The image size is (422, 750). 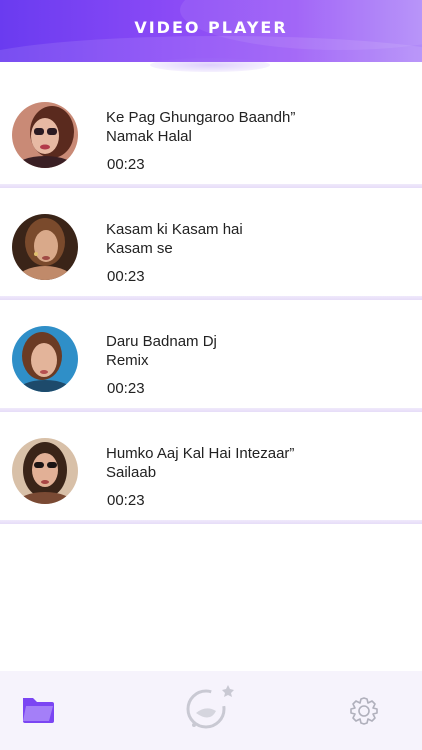 What do you see at coordinates (210, 65) in the screenshot?
I see `header-glow` at bounding box center [210, 65].